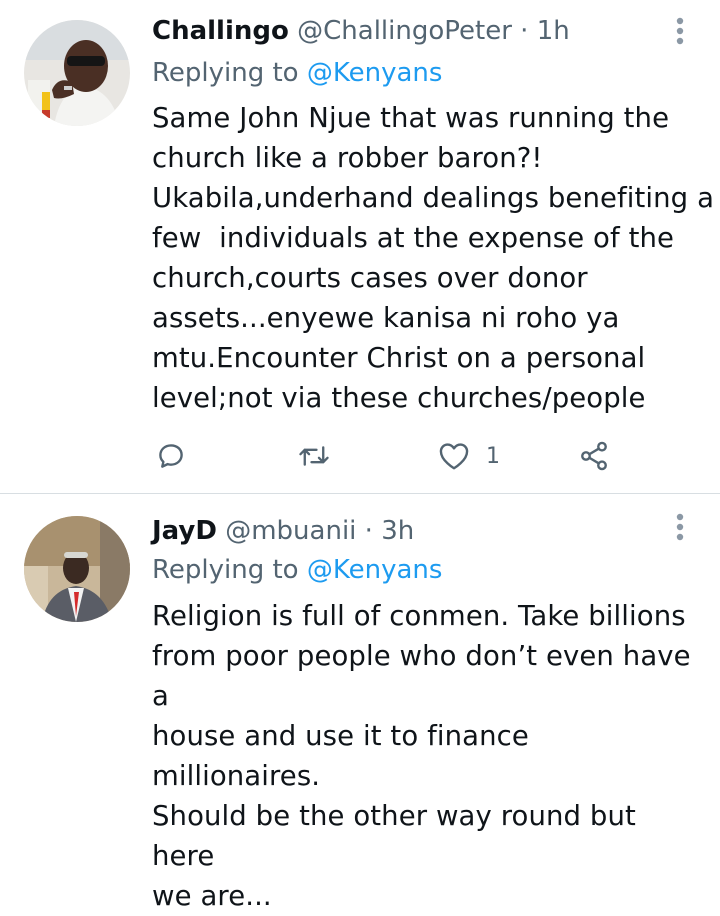 This screenshot has width=720, height=916. Describe the element at coordinates (387, 456) in the screenshot. I see `tweet-actions: 1` at that location.